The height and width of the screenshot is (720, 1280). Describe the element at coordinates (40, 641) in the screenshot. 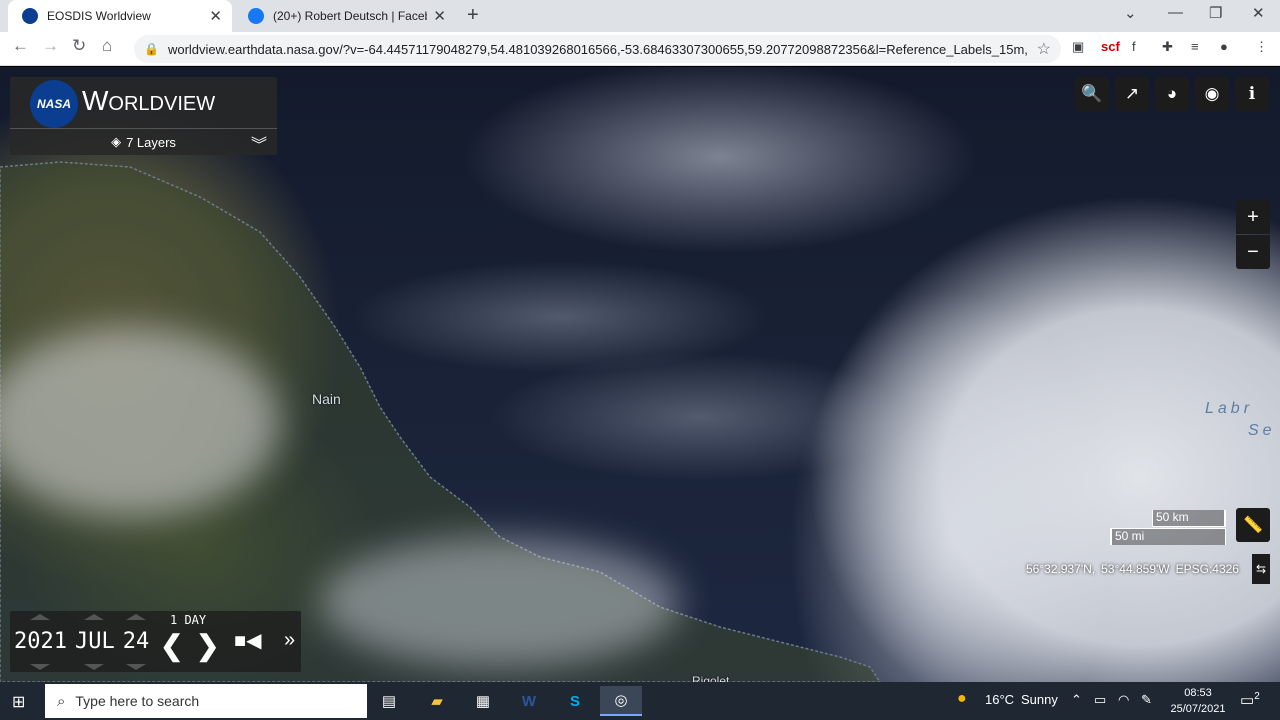

I see `date-year: 2021` at that location.